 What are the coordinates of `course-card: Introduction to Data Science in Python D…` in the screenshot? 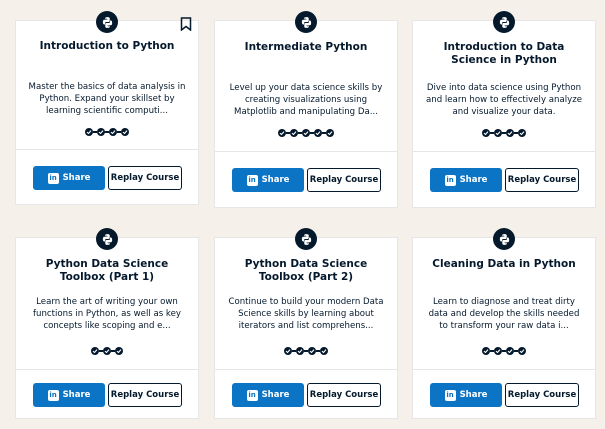 It's located at (504, 109).